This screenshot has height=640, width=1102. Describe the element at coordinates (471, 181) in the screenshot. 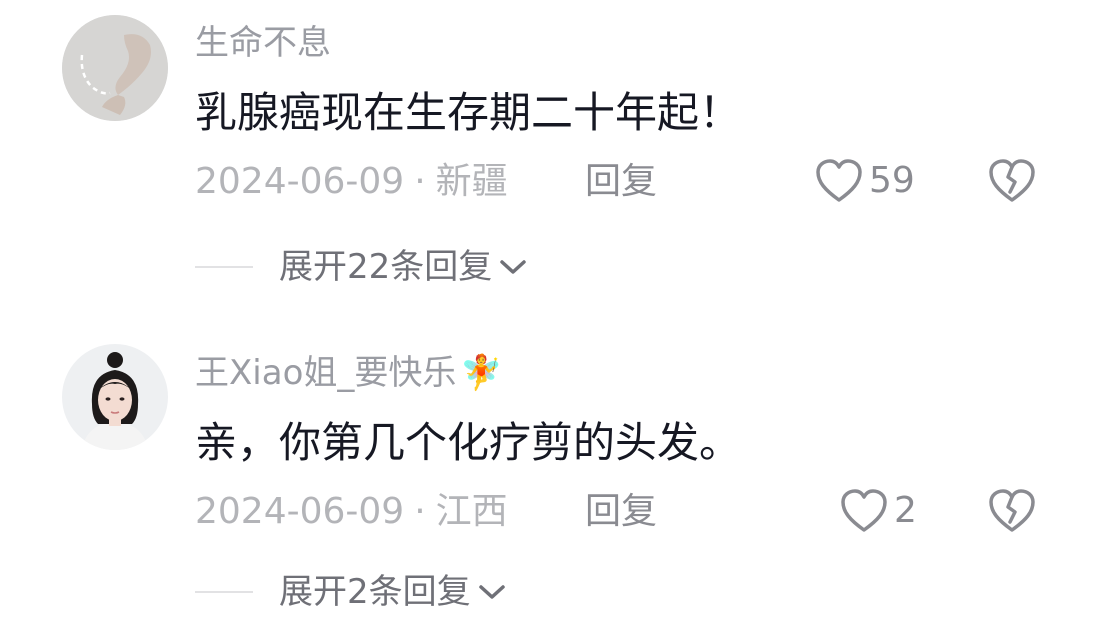

I see `comment-location: 新疆` at that location.